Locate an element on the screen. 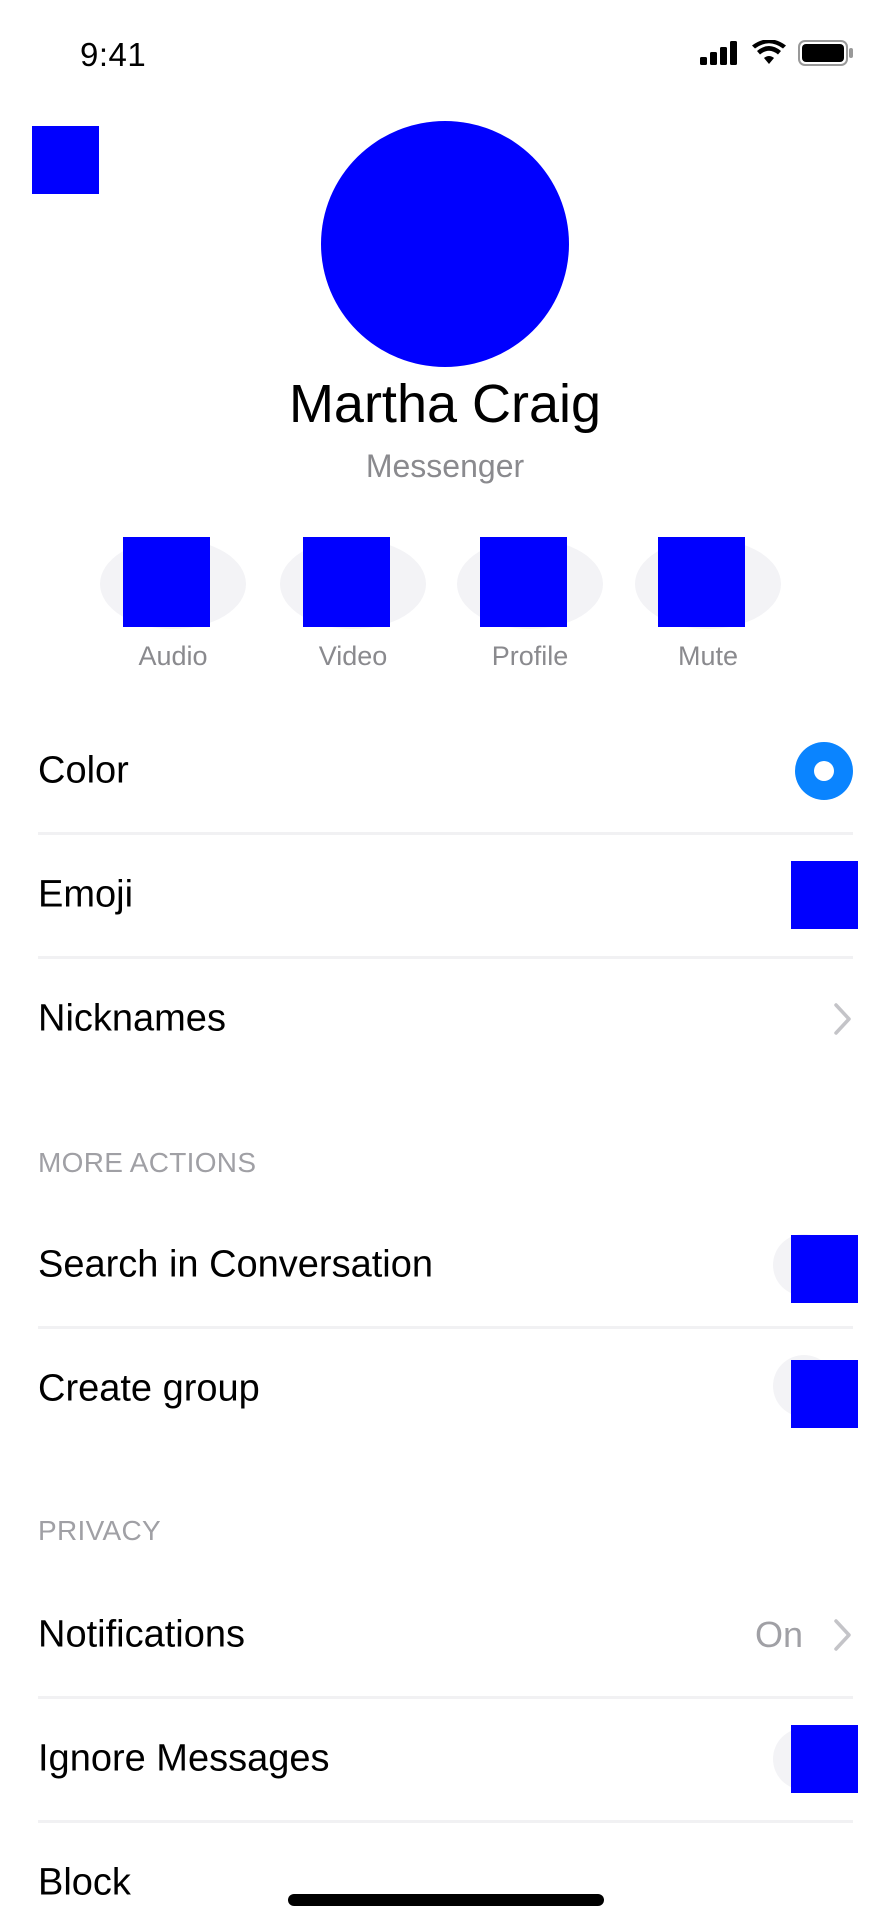  color-label: Color is located at coordinates (83, 770).